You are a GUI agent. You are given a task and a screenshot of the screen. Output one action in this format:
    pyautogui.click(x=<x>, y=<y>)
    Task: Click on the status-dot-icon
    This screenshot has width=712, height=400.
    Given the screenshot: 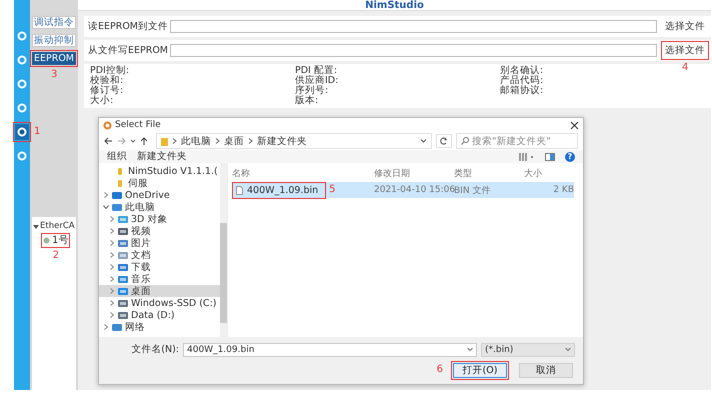 What is the action you would take?
    pyautogui.click(x=46, y=240)
    